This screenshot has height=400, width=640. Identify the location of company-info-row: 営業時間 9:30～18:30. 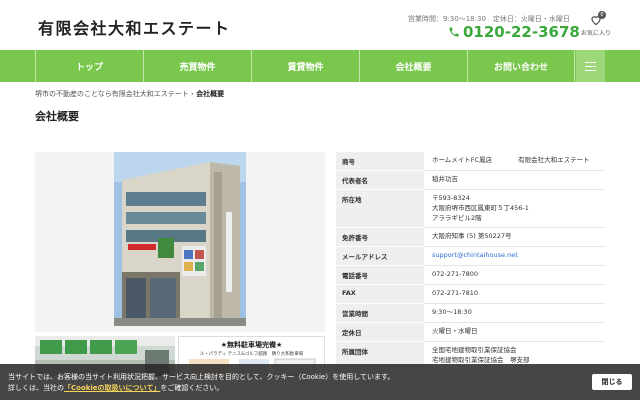
(470, 313).